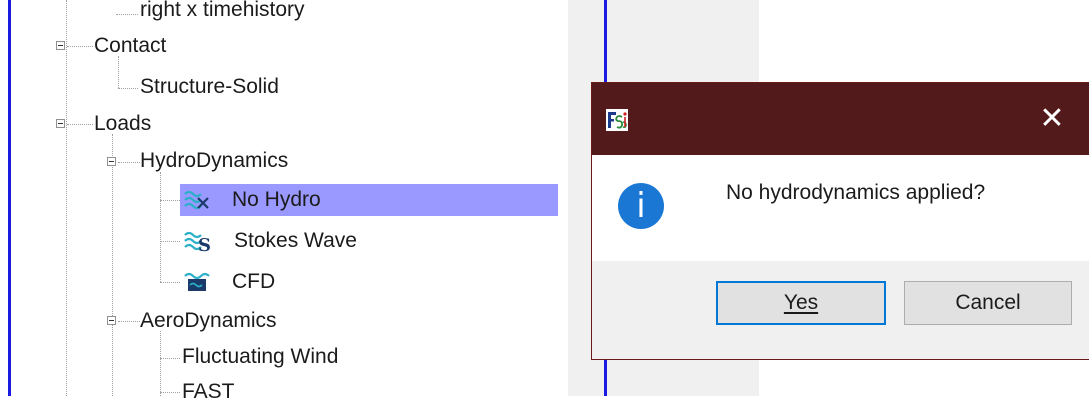  I want to click on info-icon: i, so click(641, 206).